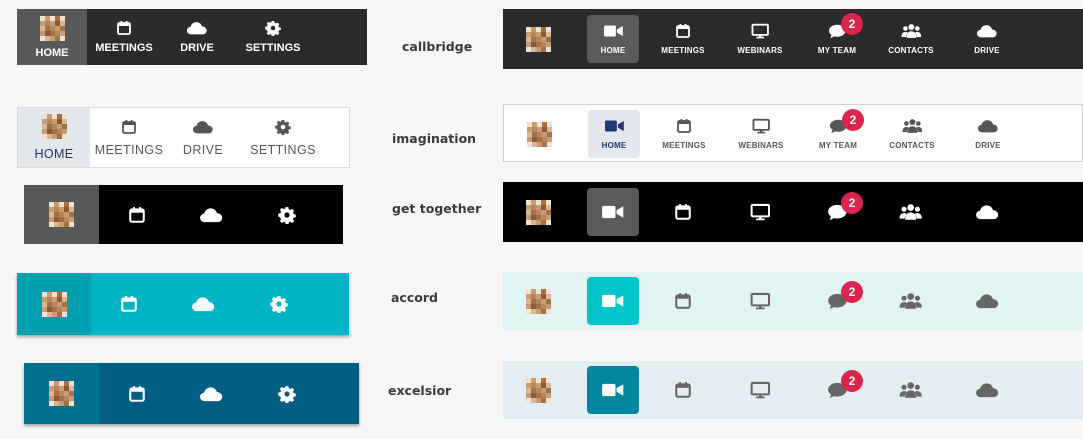  Describe the element at coordinates (434, 138) in the screenshot. I see `theme-name: imagination` at that location.